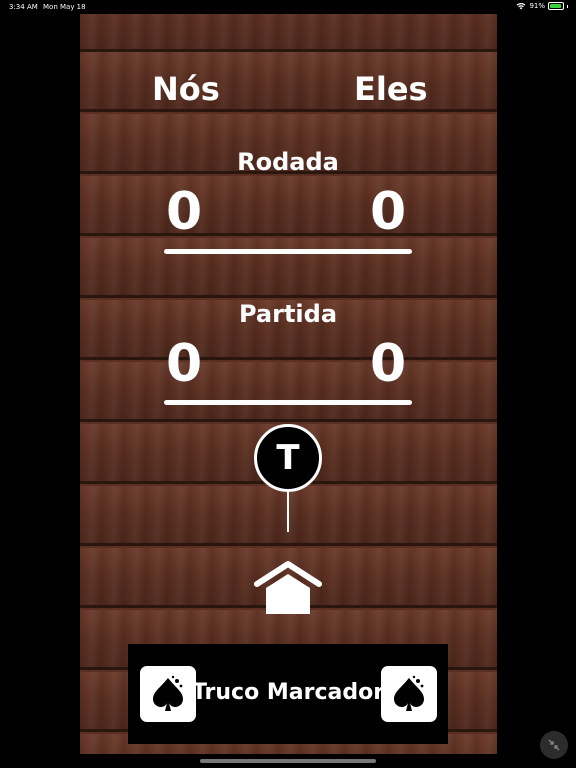 This screenshot has width=576, height=768. What do you see at coordinates (64, 7) in the screenshot?
I see `status-date: Mon May 18` at bounding box center [64, 7].